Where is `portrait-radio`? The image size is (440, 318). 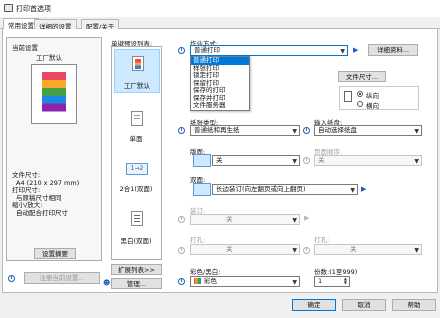
portrait-radio is located at coordinates (360, 94).